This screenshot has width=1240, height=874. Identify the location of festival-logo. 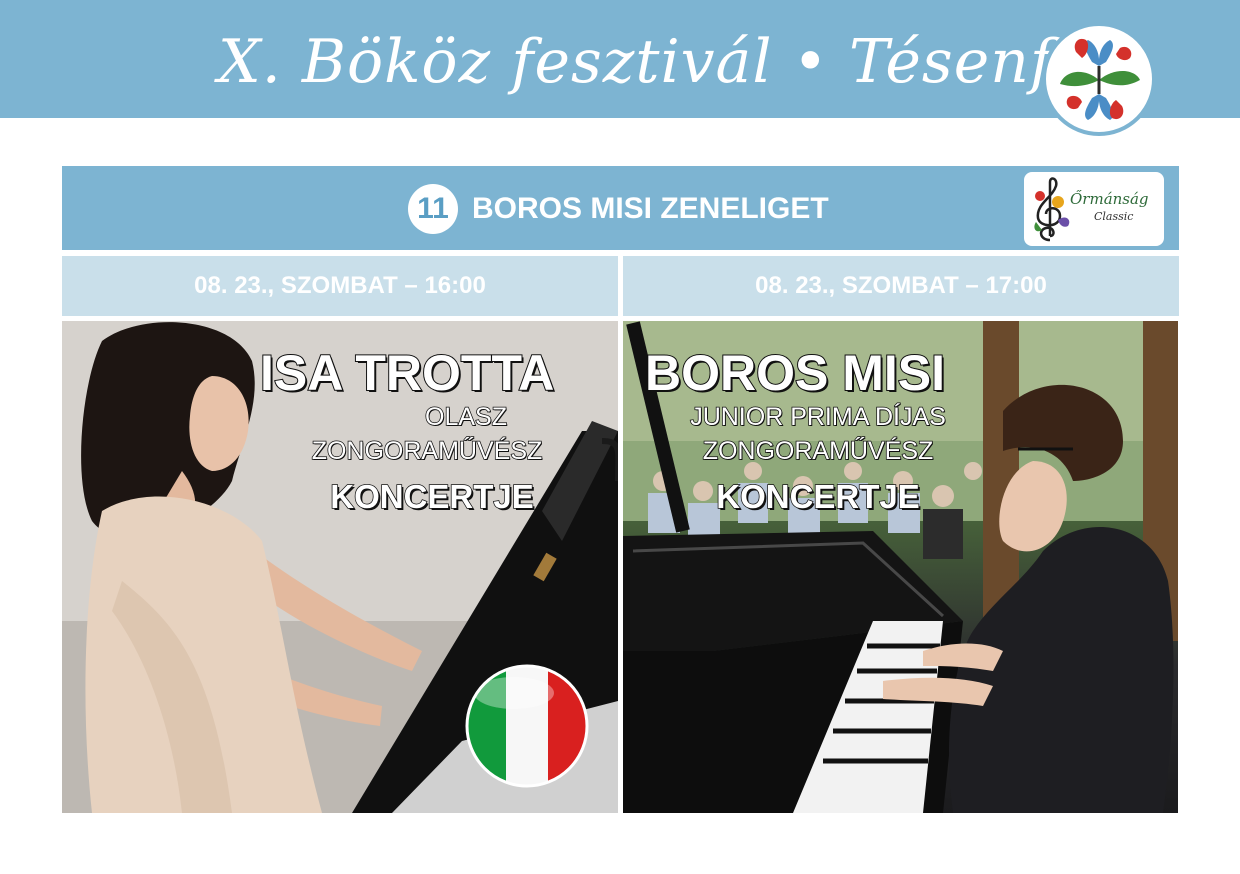
(1099, 79).